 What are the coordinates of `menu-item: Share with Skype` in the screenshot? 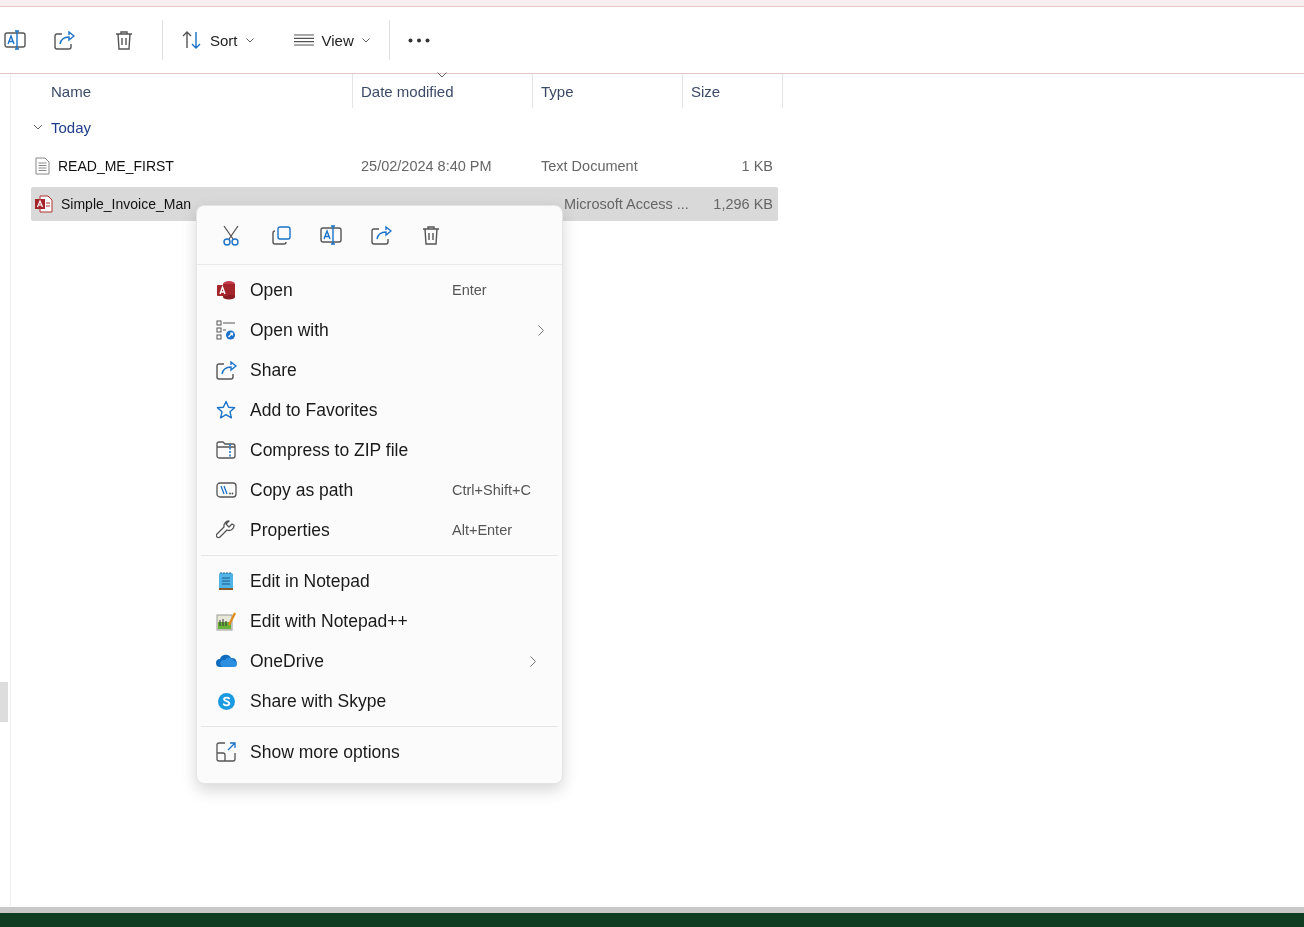 It's located at (375, 701).